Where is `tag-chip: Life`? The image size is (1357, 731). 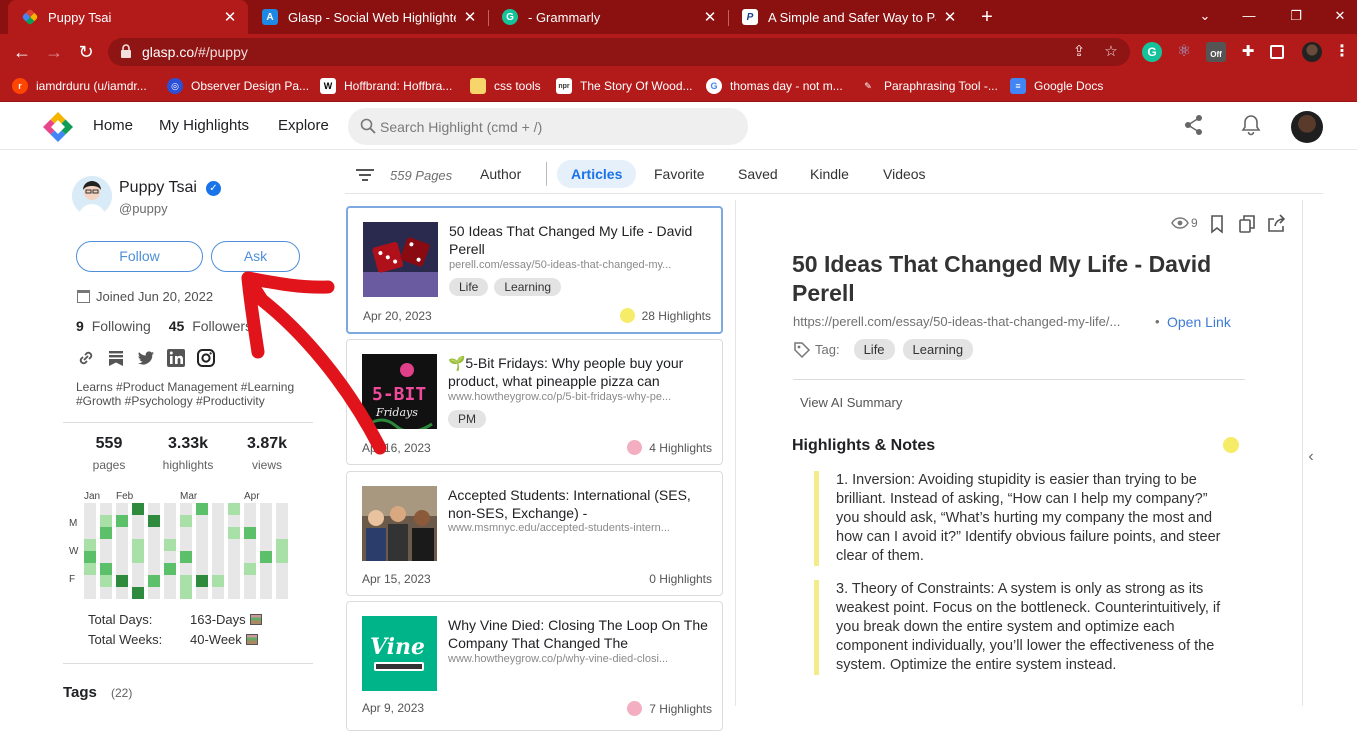
tag-chip: Life is located at coordinates (469, 287).